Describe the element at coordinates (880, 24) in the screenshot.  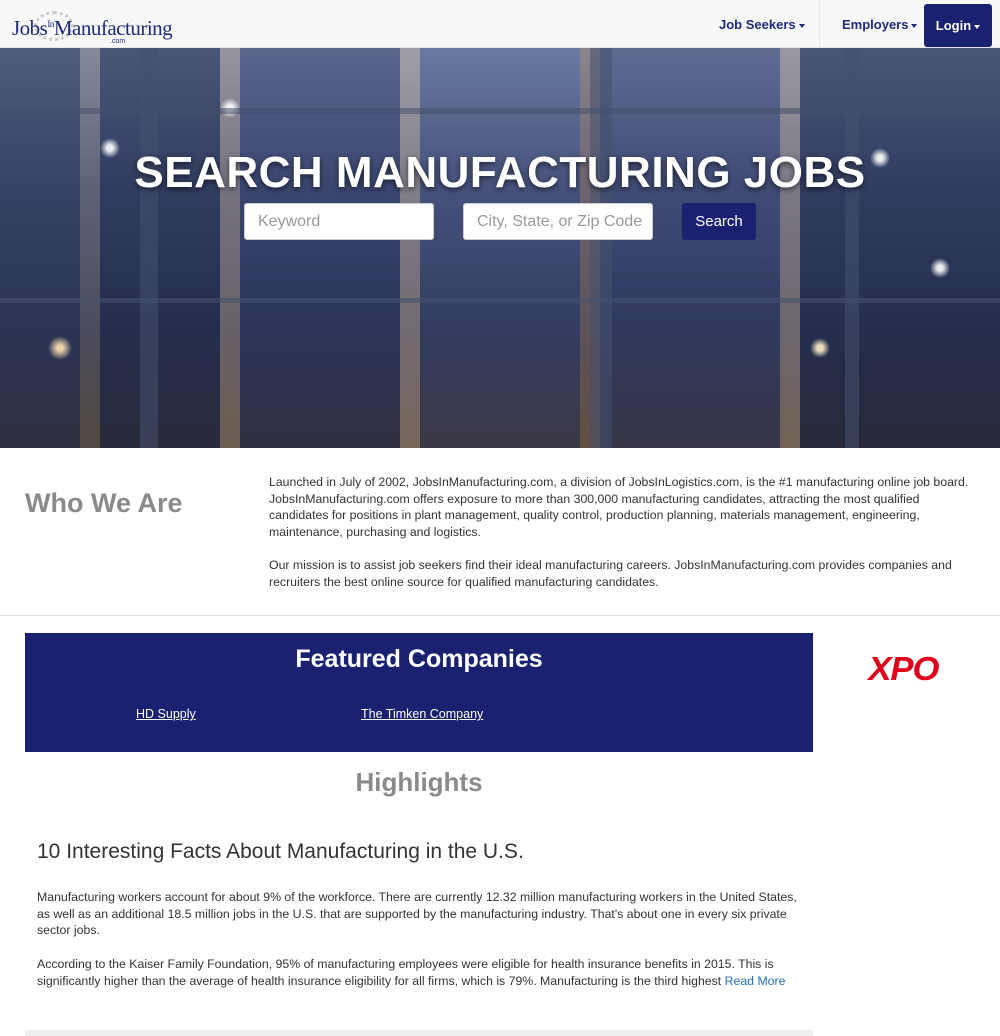
I see `nav-employers: Employers` at that location.